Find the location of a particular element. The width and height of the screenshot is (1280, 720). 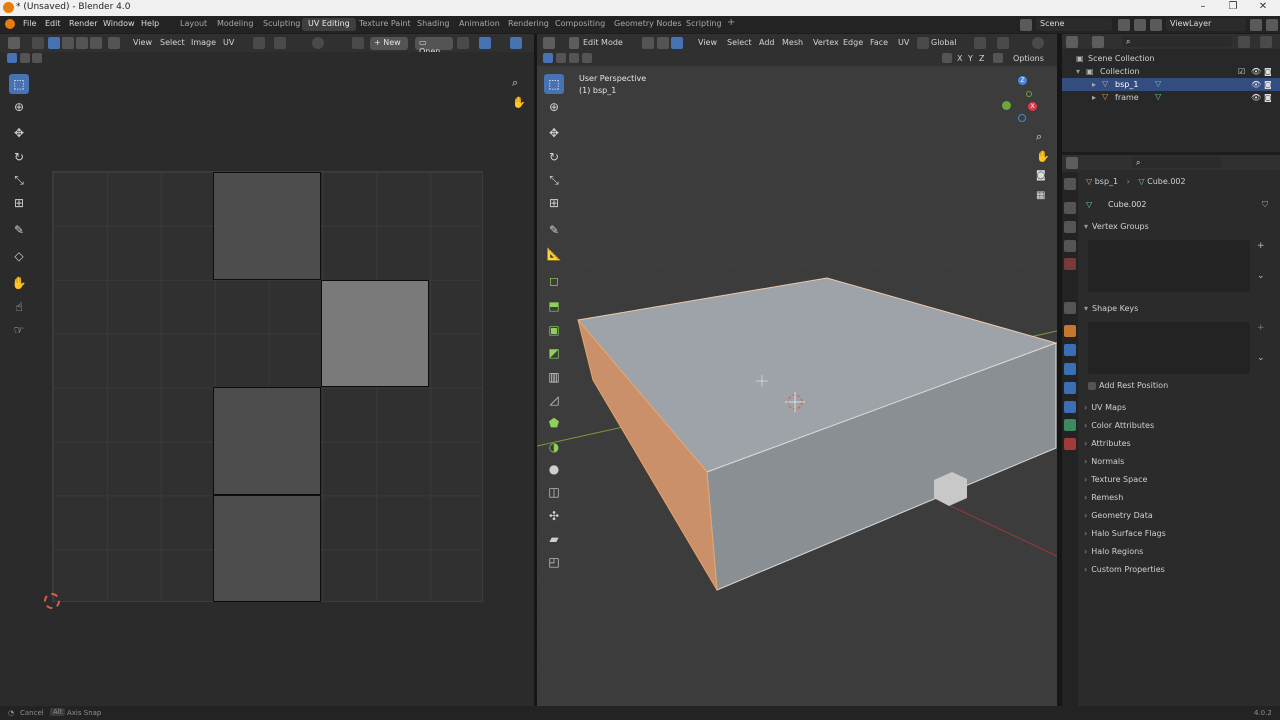

gizmo-toggle-icon is located at coordinates (485, 43).